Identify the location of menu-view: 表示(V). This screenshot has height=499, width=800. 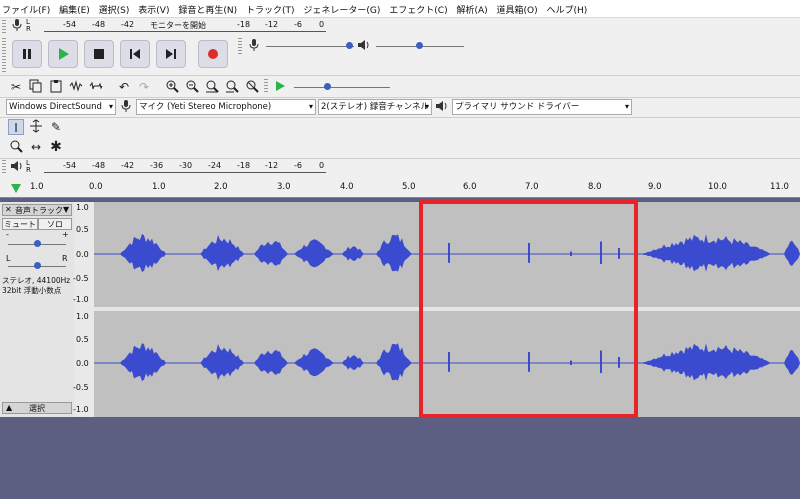
(153, 8).